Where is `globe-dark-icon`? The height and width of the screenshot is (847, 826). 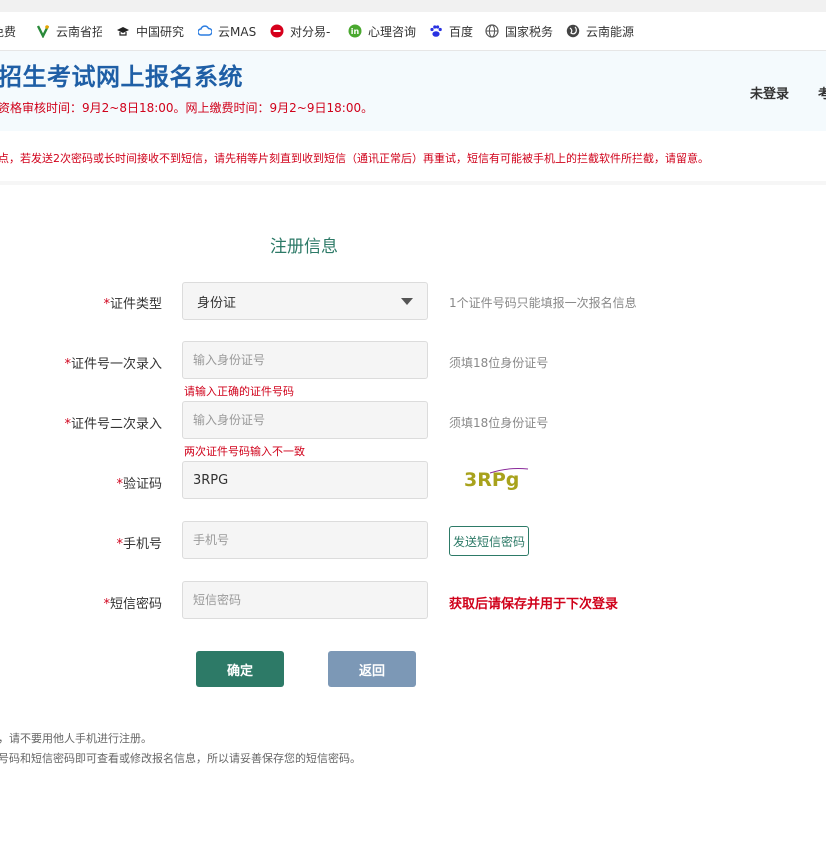
globe-dark-icon is located at coordinates (573, 31).